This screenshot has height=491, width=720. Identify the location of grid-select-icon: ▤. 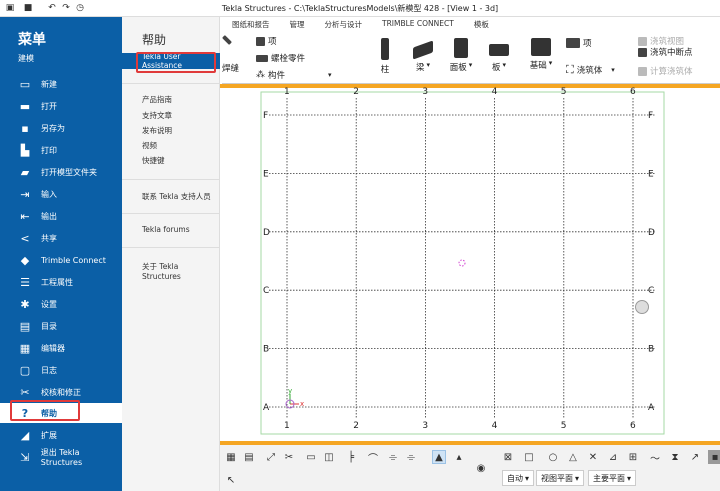
(249, 457).